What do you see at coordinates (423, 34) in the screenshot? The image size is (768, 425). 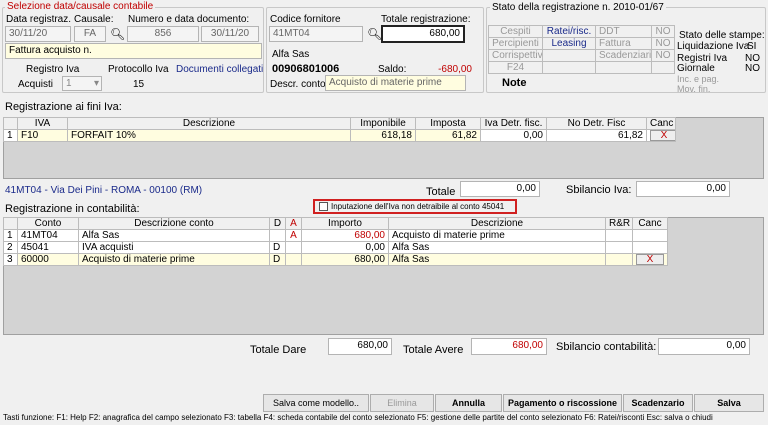 I see `totale-registrazione-field: 680,00` at bounding box center [423, 34].